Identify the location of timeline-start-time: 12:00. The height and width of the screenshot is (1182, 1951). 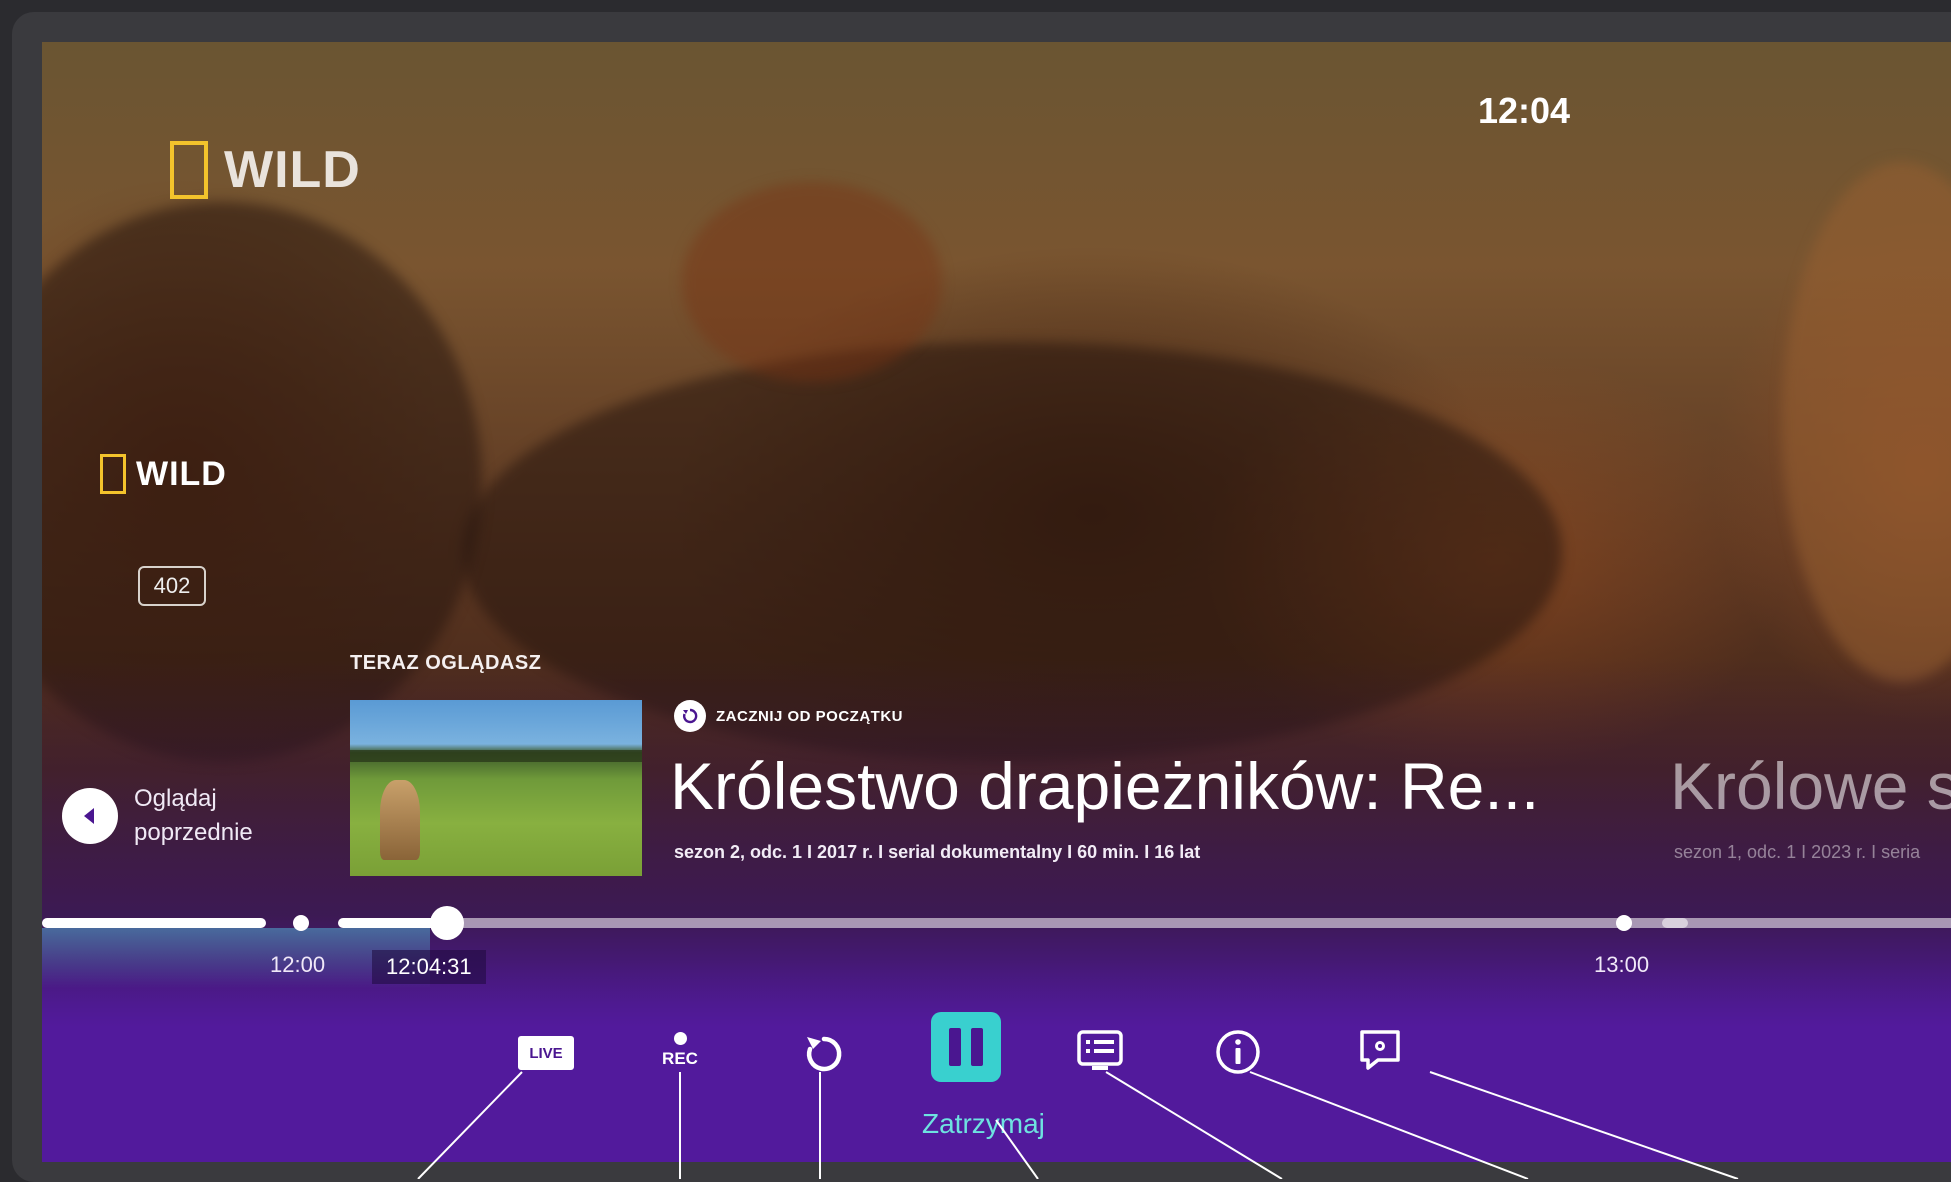
(298, 964).